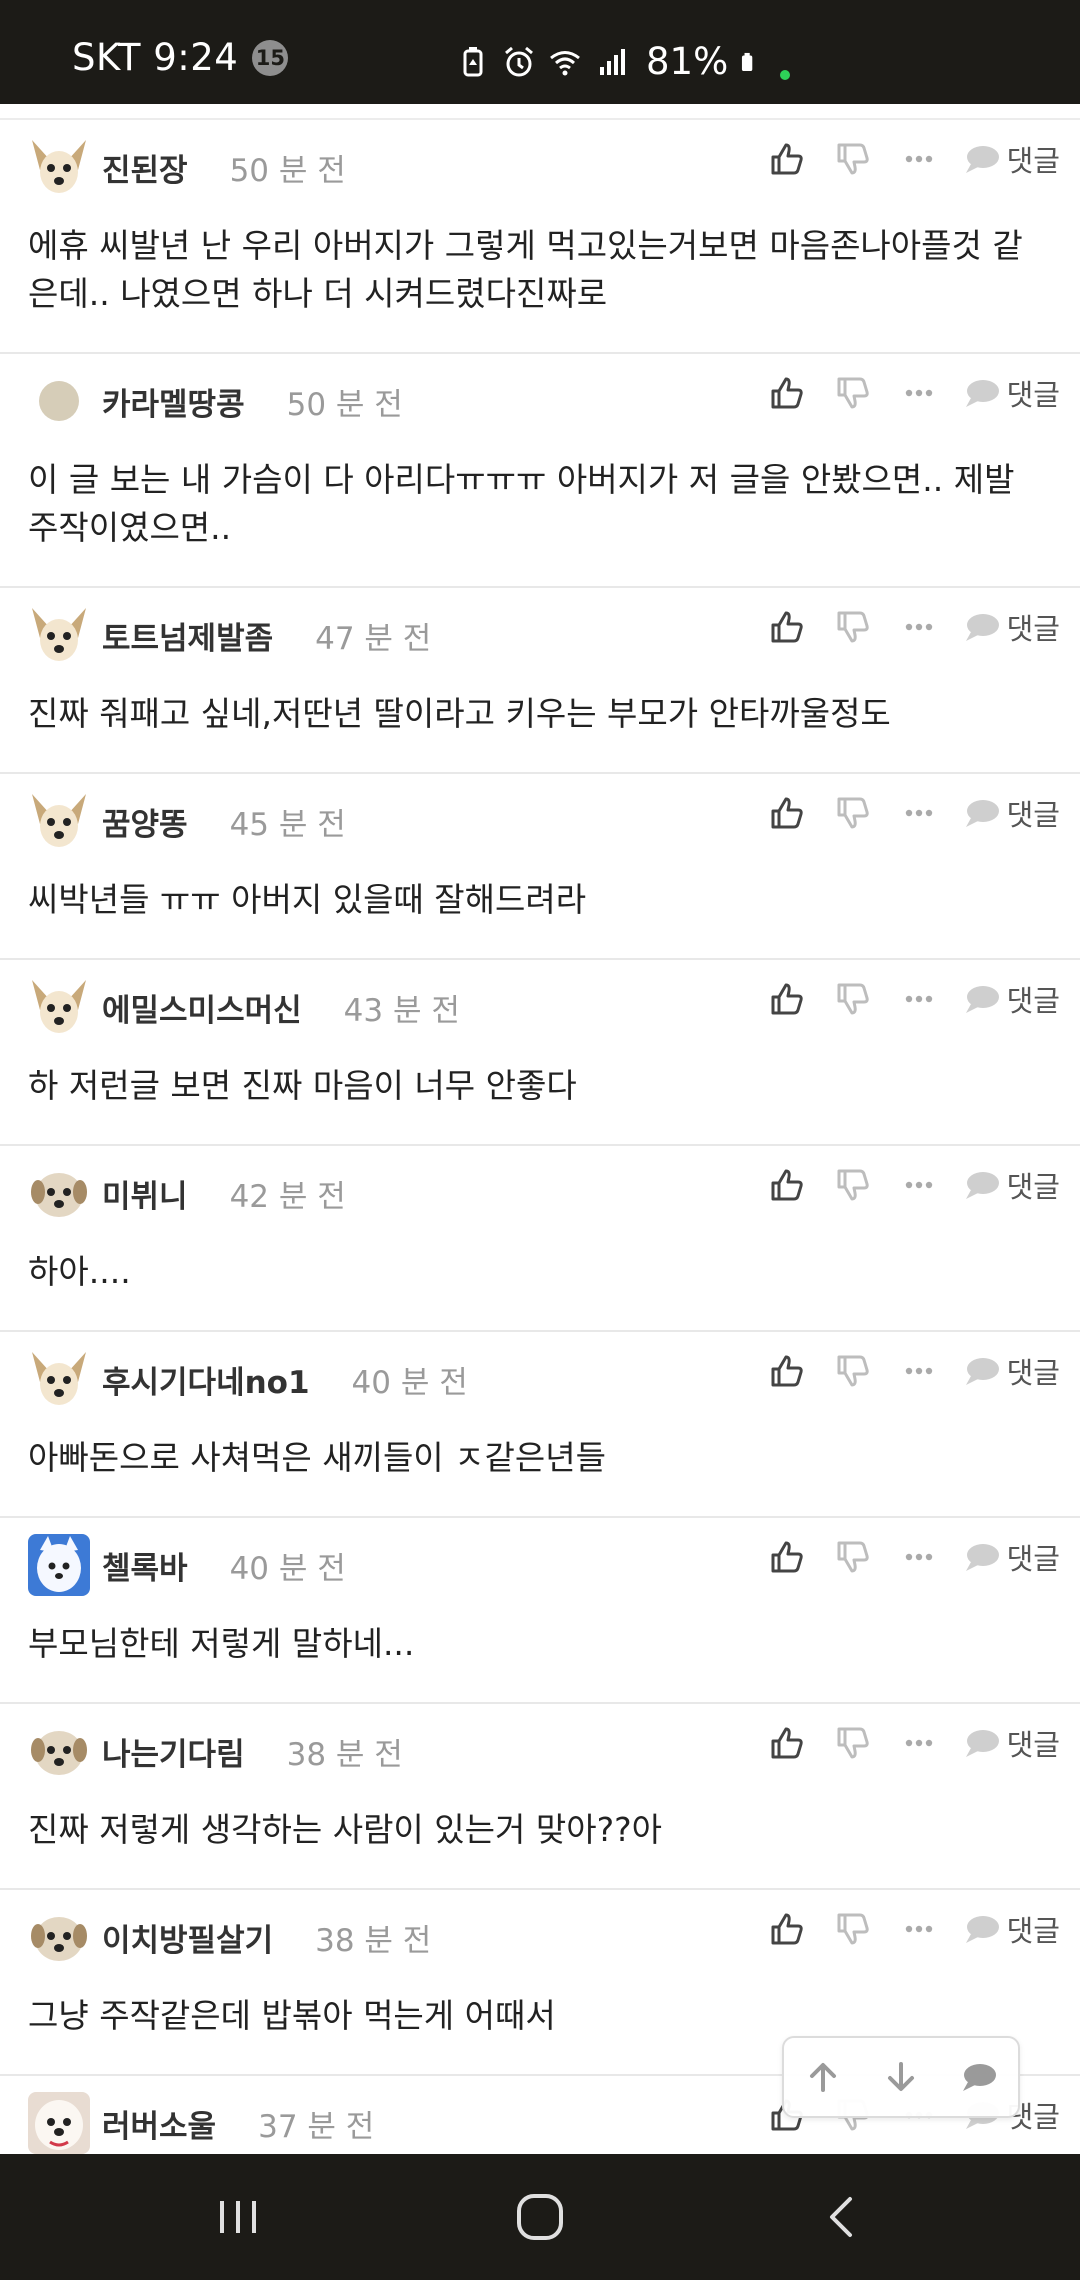  What do you see at coordinates (238, 2217) in the screenshot?
I see `recent-apps-button` at bounding box center [238, 2217].